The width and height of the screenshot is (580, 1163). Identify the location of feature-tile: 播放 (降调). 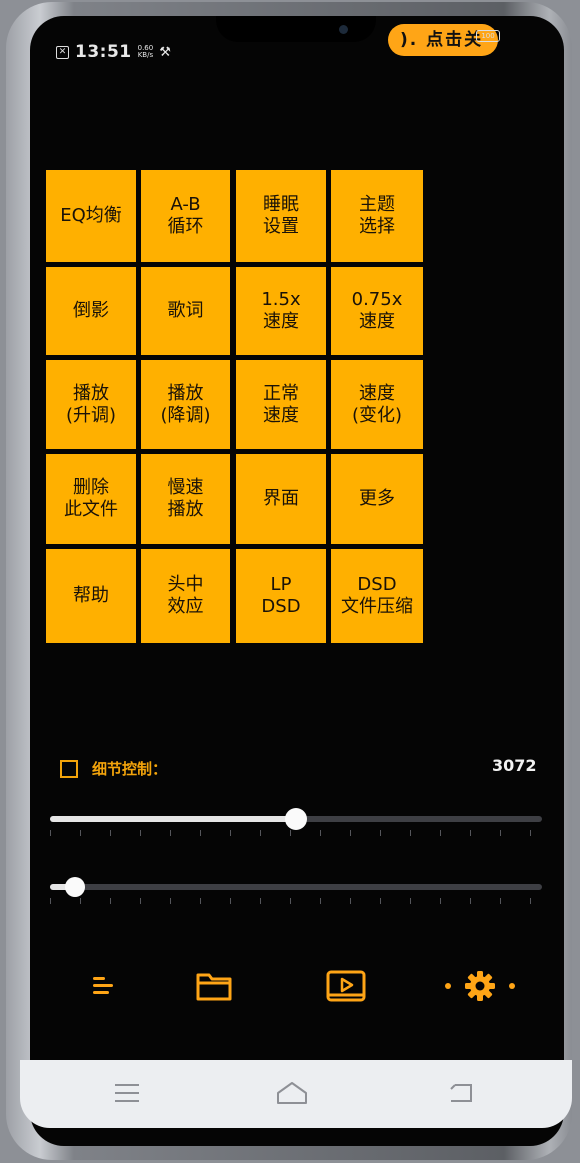
(185, 404).